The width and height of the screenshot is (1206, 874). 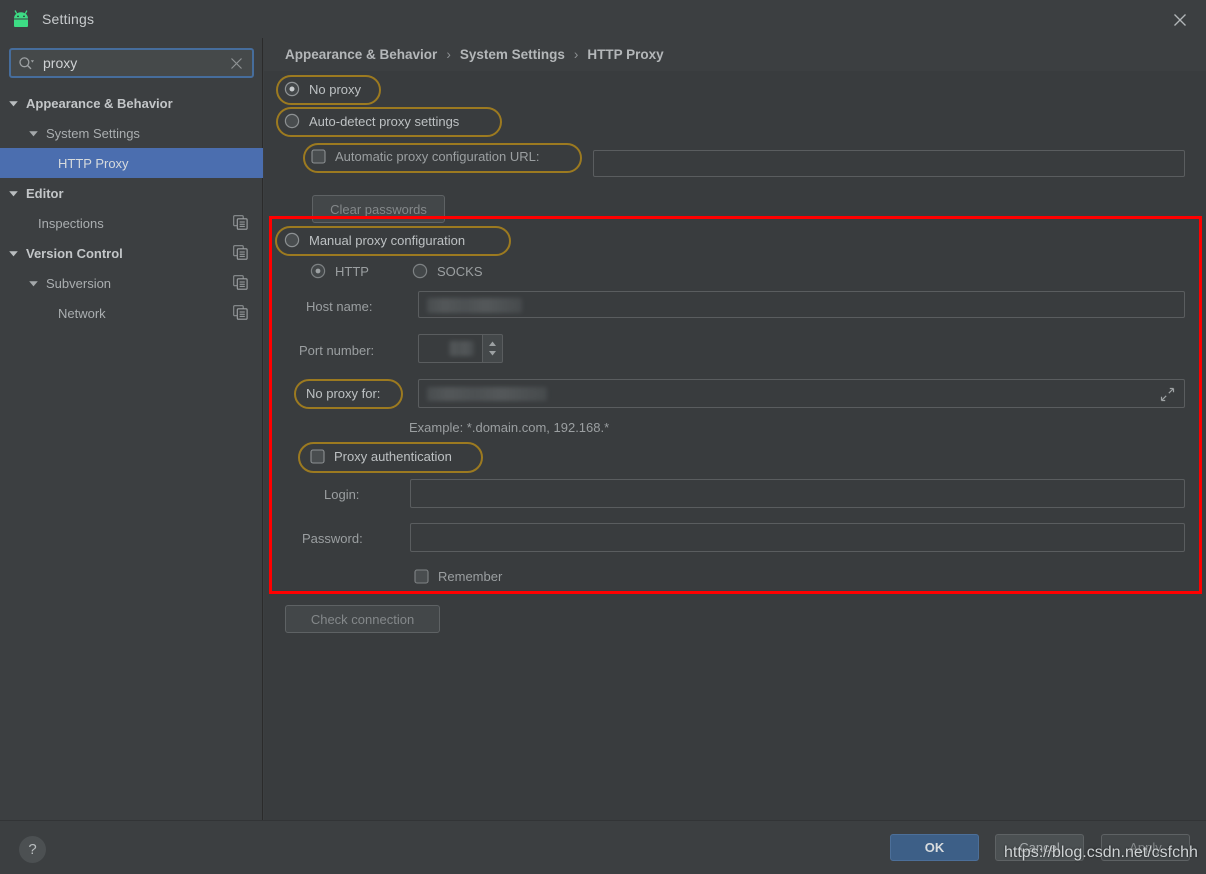 What do you see at coordinates (797, 493) in the screenshot?
I see `login-input` at bounding box center [797, 493].